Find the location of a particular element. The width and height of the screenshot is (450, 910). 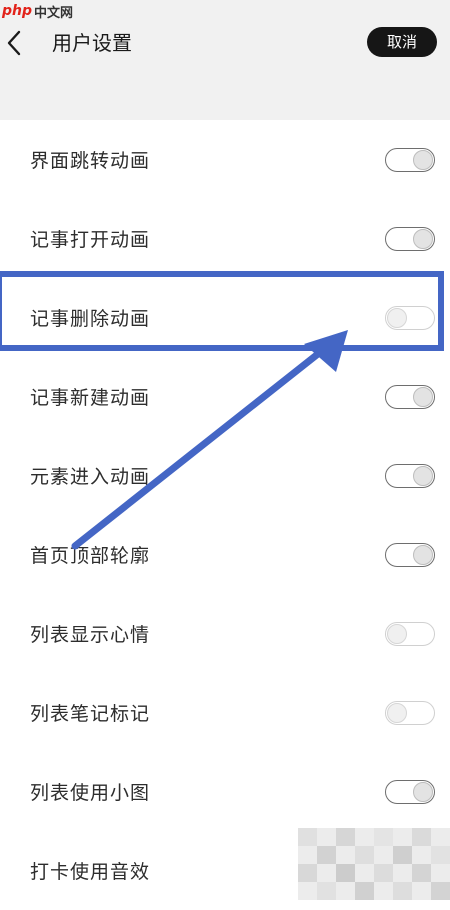

cancel-button: 取消 is located at coordinates (402, 42).